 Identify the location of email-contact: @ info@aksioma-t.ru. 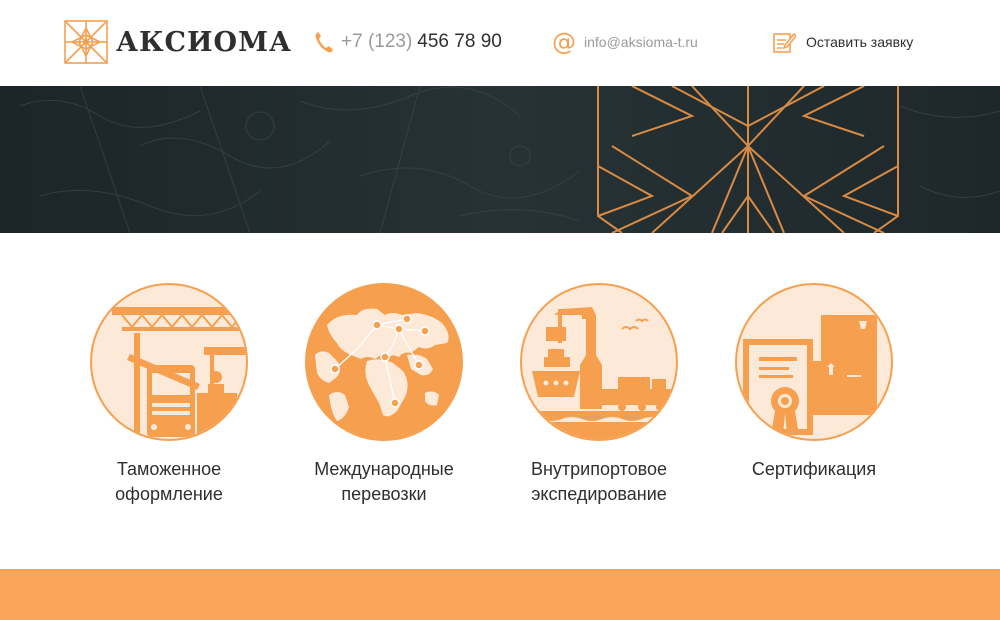
(625, 42).